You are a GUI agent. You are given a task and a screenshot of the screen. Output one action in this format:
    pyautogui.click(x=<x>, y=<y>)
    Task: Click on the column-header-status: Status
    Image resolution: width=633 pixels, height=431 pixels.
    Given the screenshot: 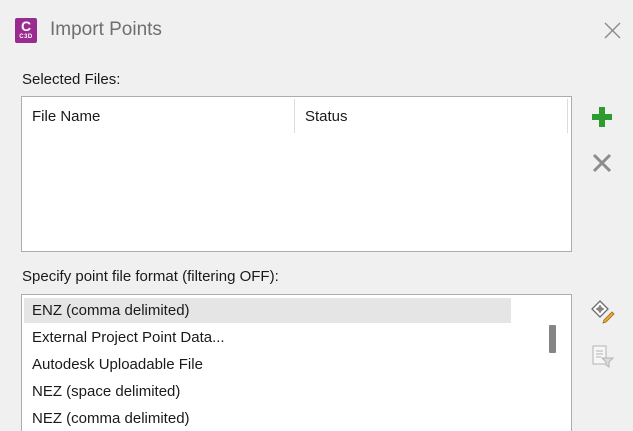 What is the action you would take?
    pyautogui.click(x=431, y=117)
    